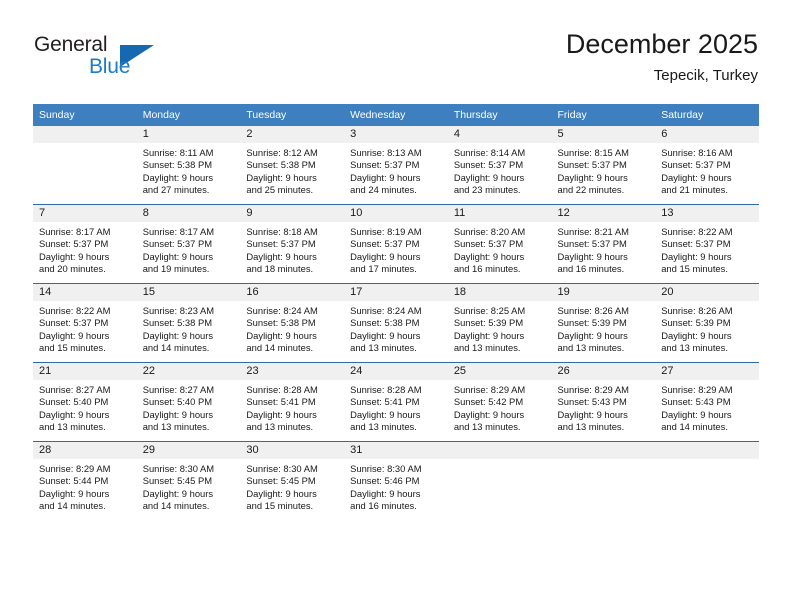 This screenshot has width=792, height=612. What do you see at coordinates (383, 189) in the screenshot?
I see `day-detail-line: and 24 minutes.` at bounding box center [383, 189].